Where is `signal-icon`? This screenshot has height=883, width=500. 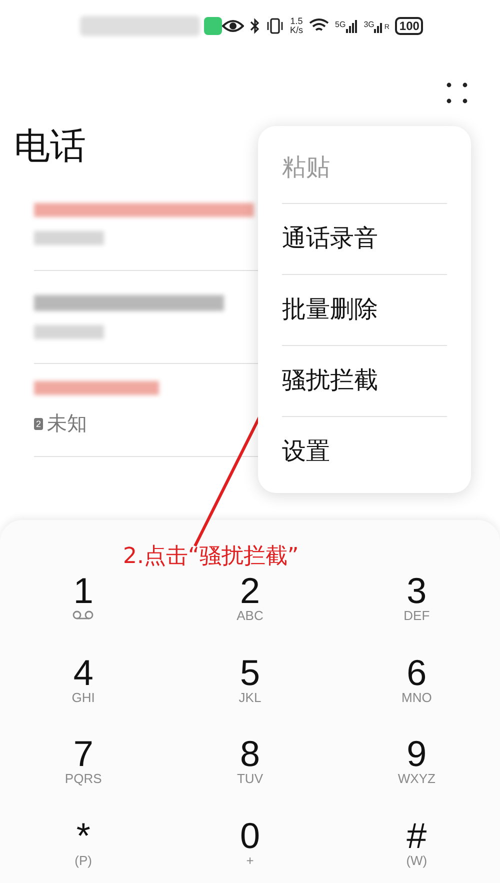 signal-icon is located at coordinates (352, 26).